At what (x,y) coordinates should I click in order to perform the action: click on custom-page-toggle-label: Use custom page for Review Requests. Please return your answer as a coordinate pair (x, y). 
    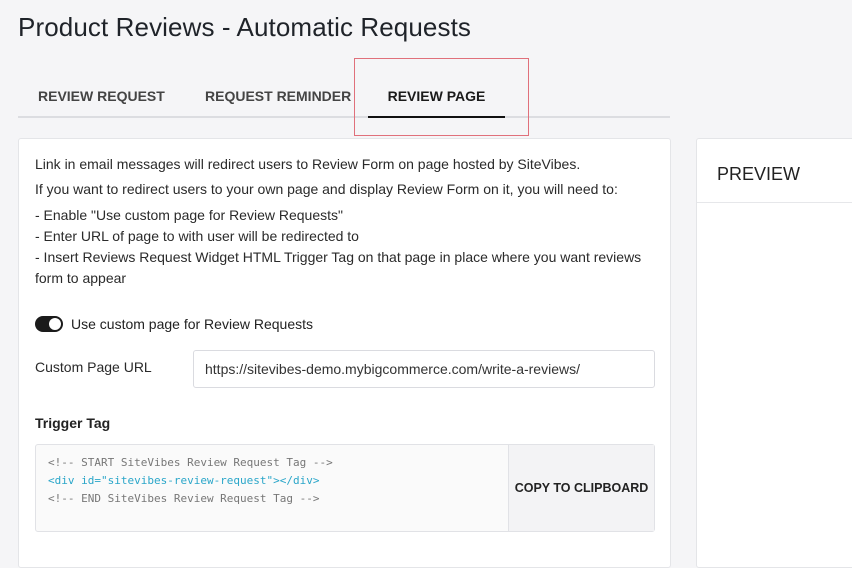
    Looking at the image, I should click on (192, 324).